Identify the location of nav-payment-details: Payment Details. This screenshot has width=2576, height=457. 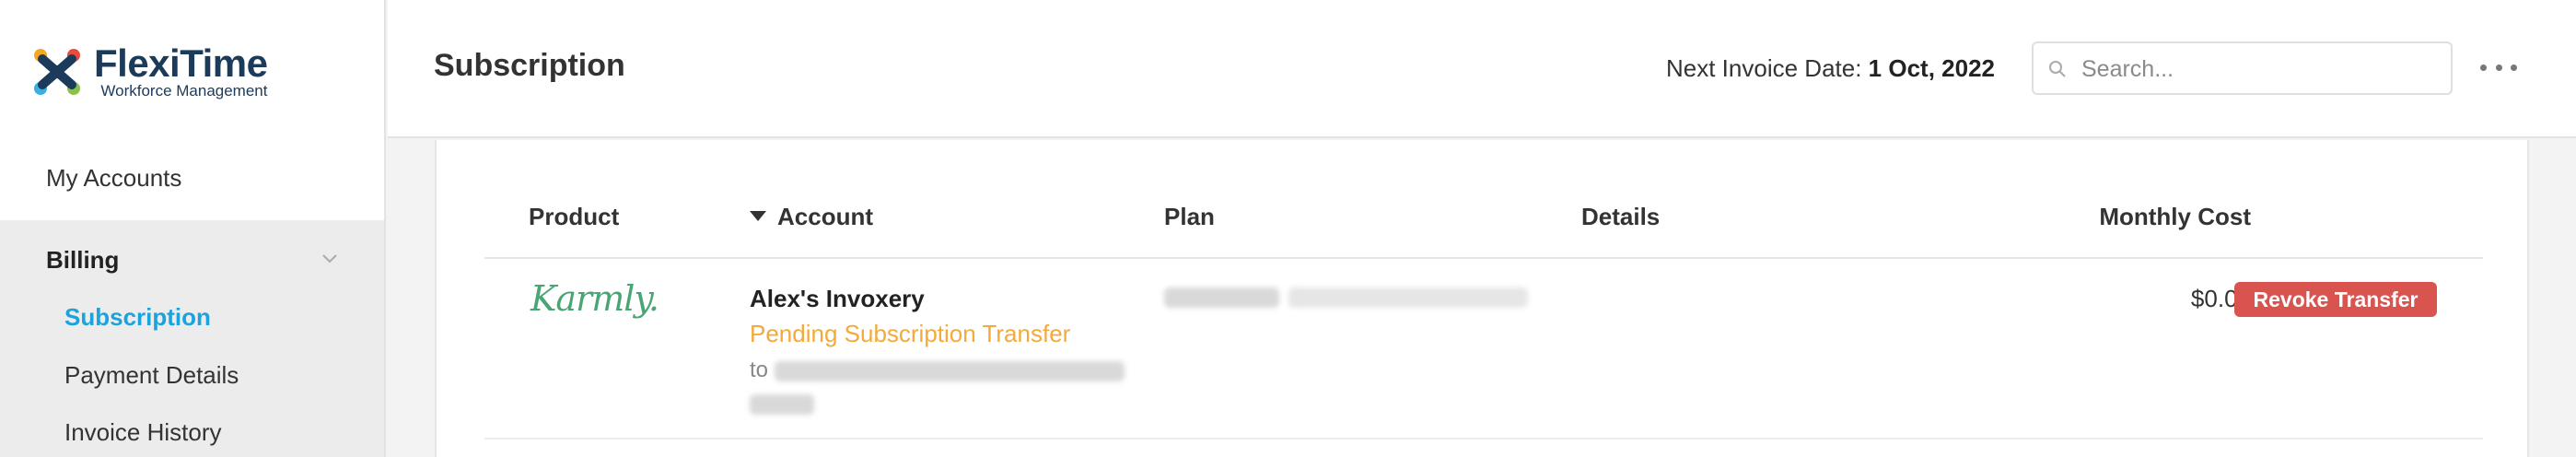
(151, 375).